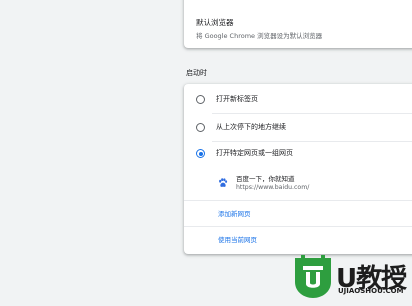 This screenshot has height=306, width=412. Describe the element at coordinates (265, 179) in the screenshot. I see `startup-page-title: 百度一下，你就知道` at that location.